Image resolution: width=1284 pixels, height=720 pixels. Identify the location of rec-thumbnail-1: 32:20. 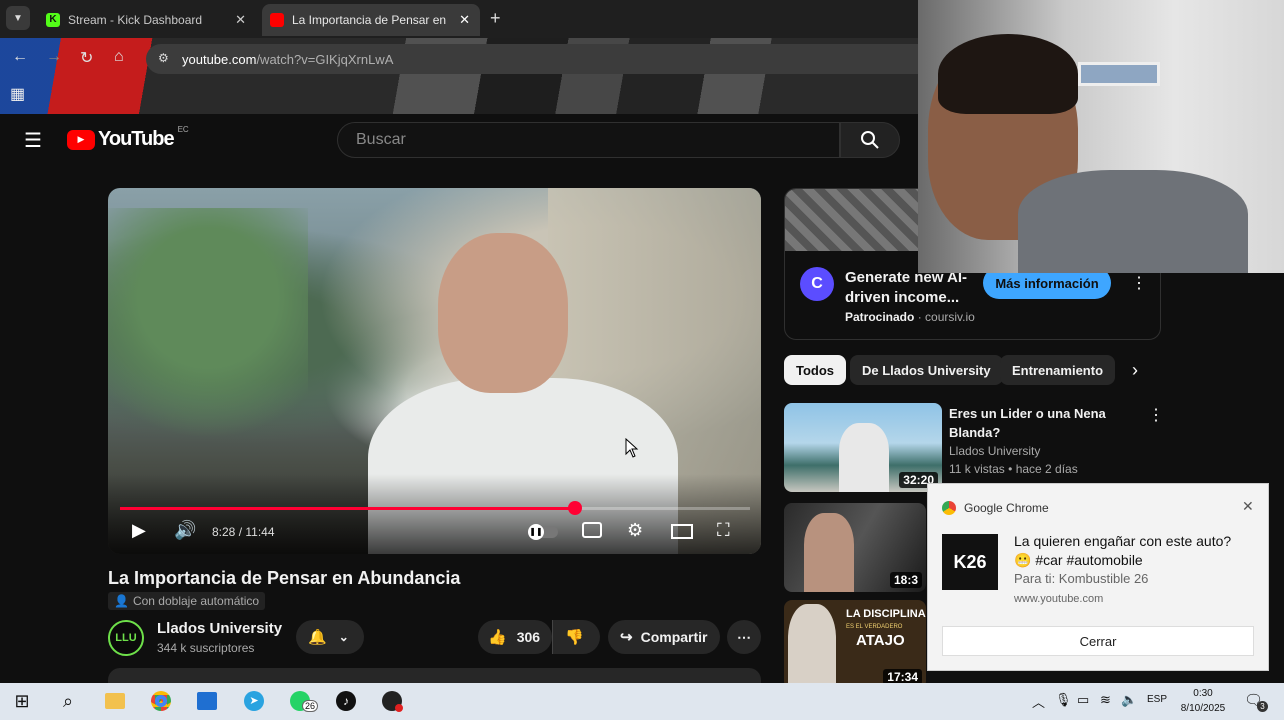
(863, 447).